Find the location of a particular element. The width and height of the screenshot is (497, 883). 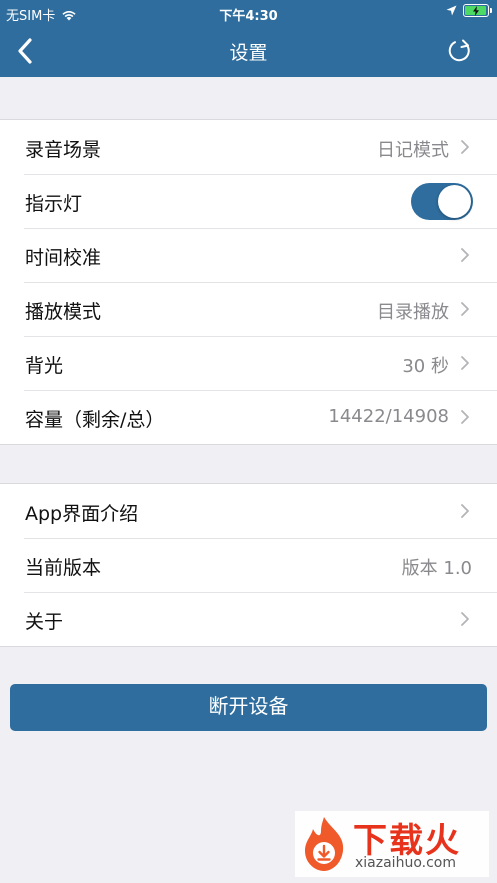

disconnect-device-button: 断开设备 is located at coordinates (248, 707).